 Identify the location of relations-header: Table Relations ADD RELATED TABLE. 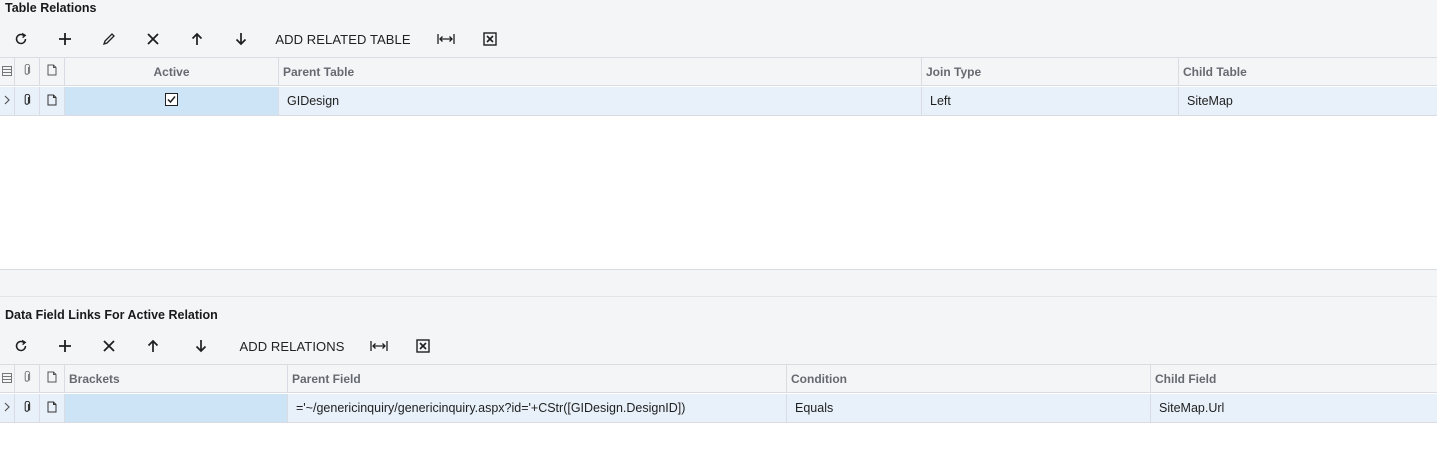
(718, 28).